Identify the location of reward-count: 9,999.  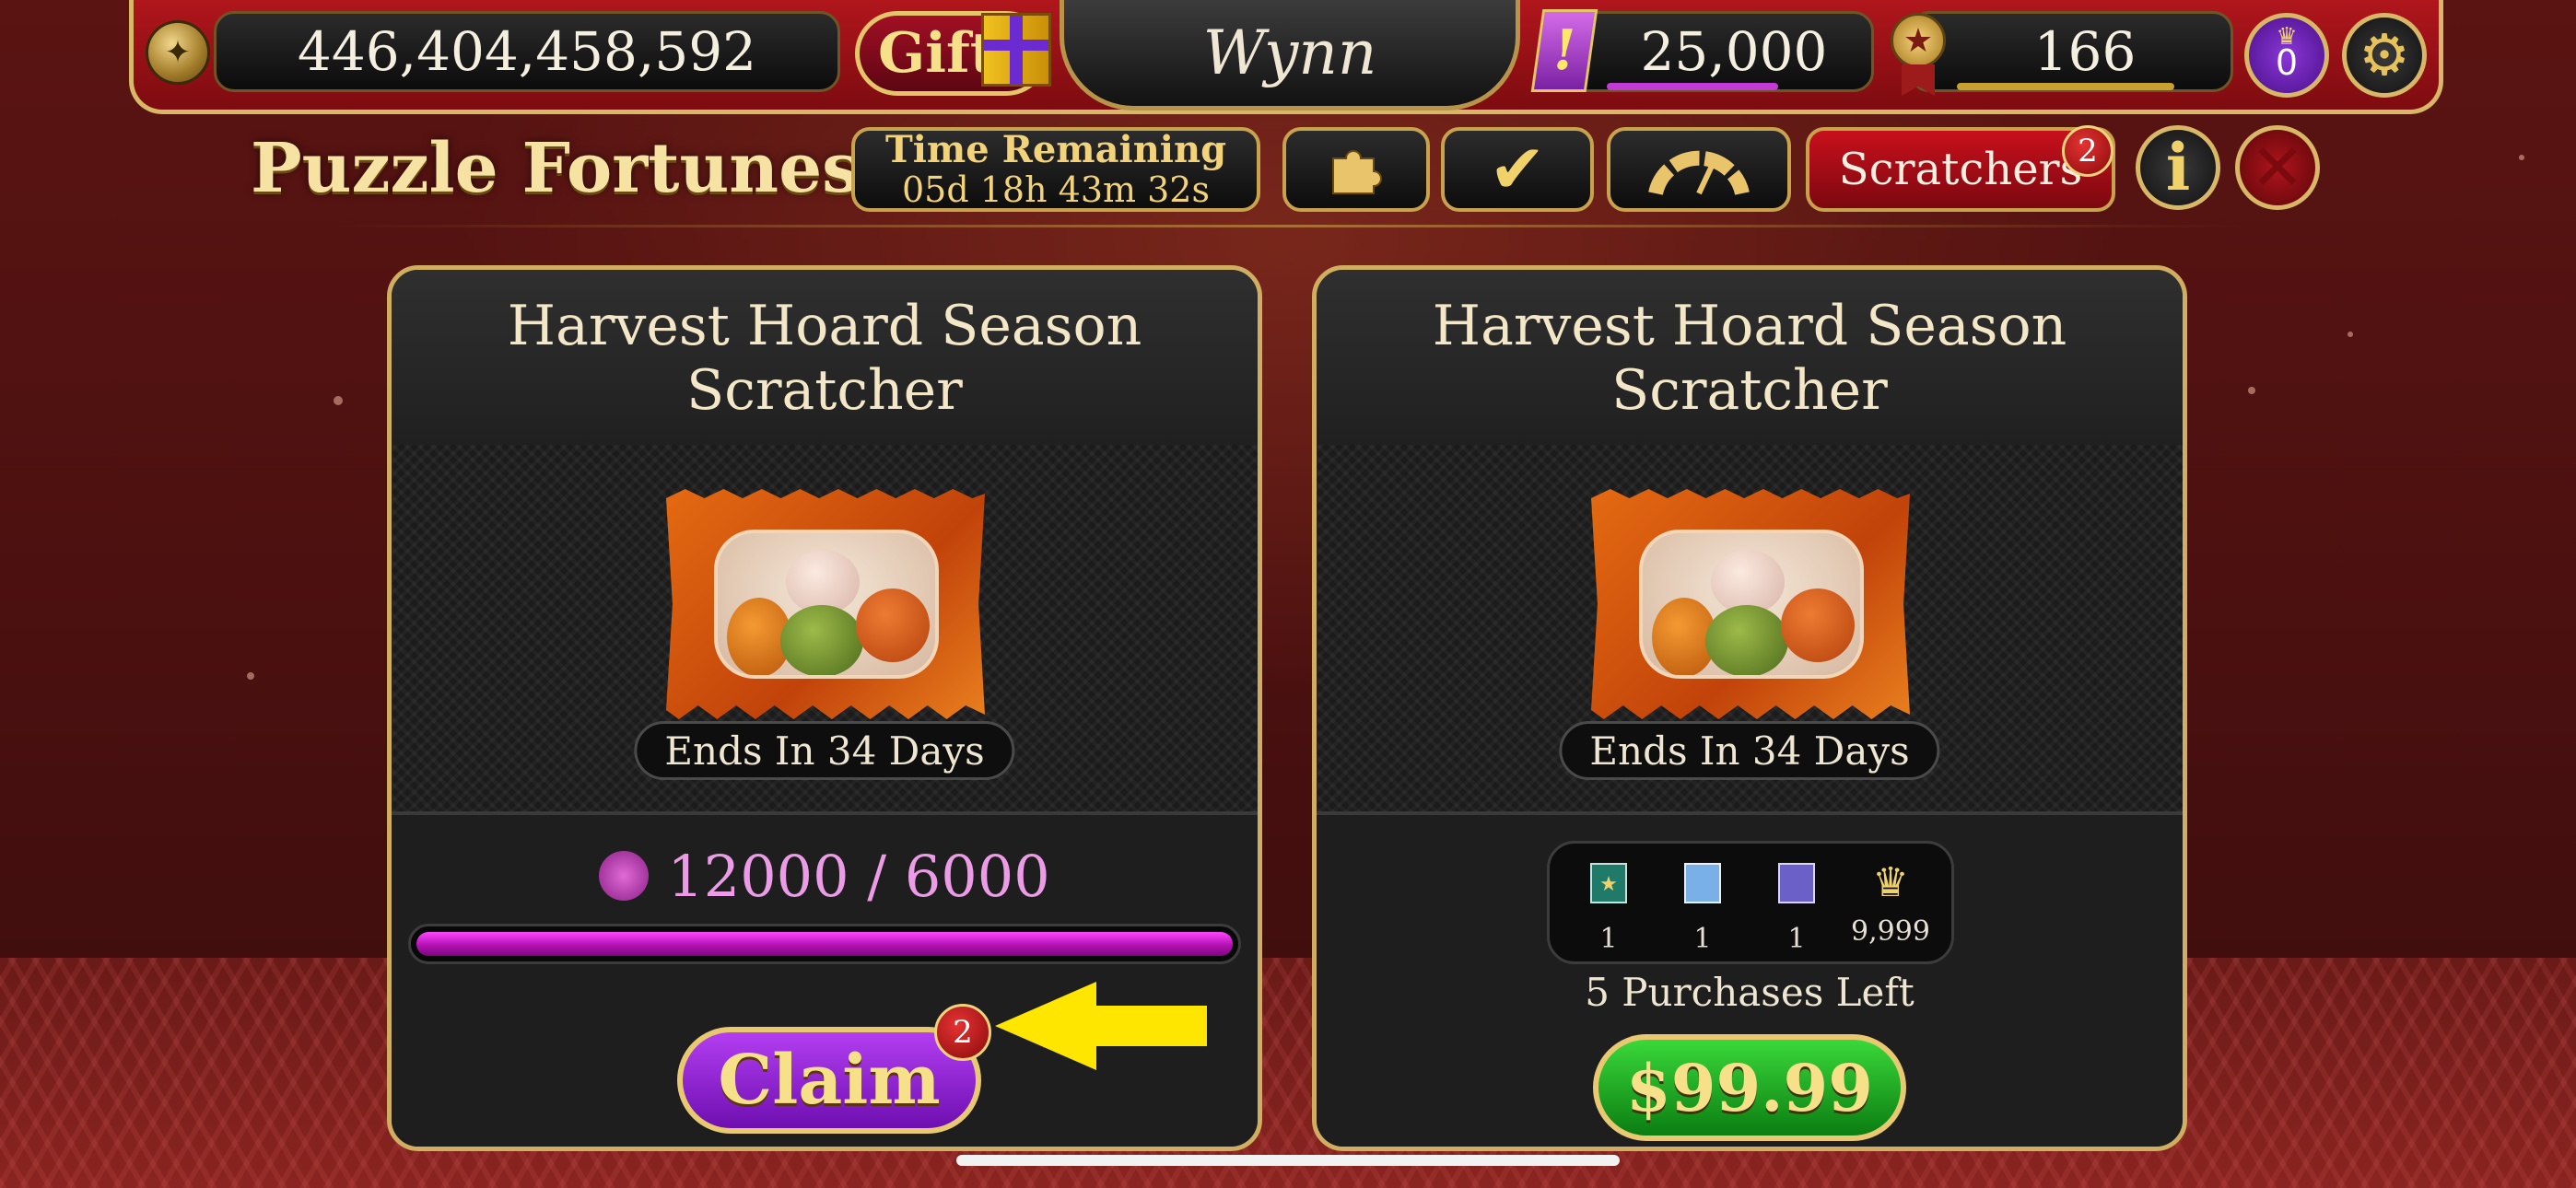
(1891, 931).